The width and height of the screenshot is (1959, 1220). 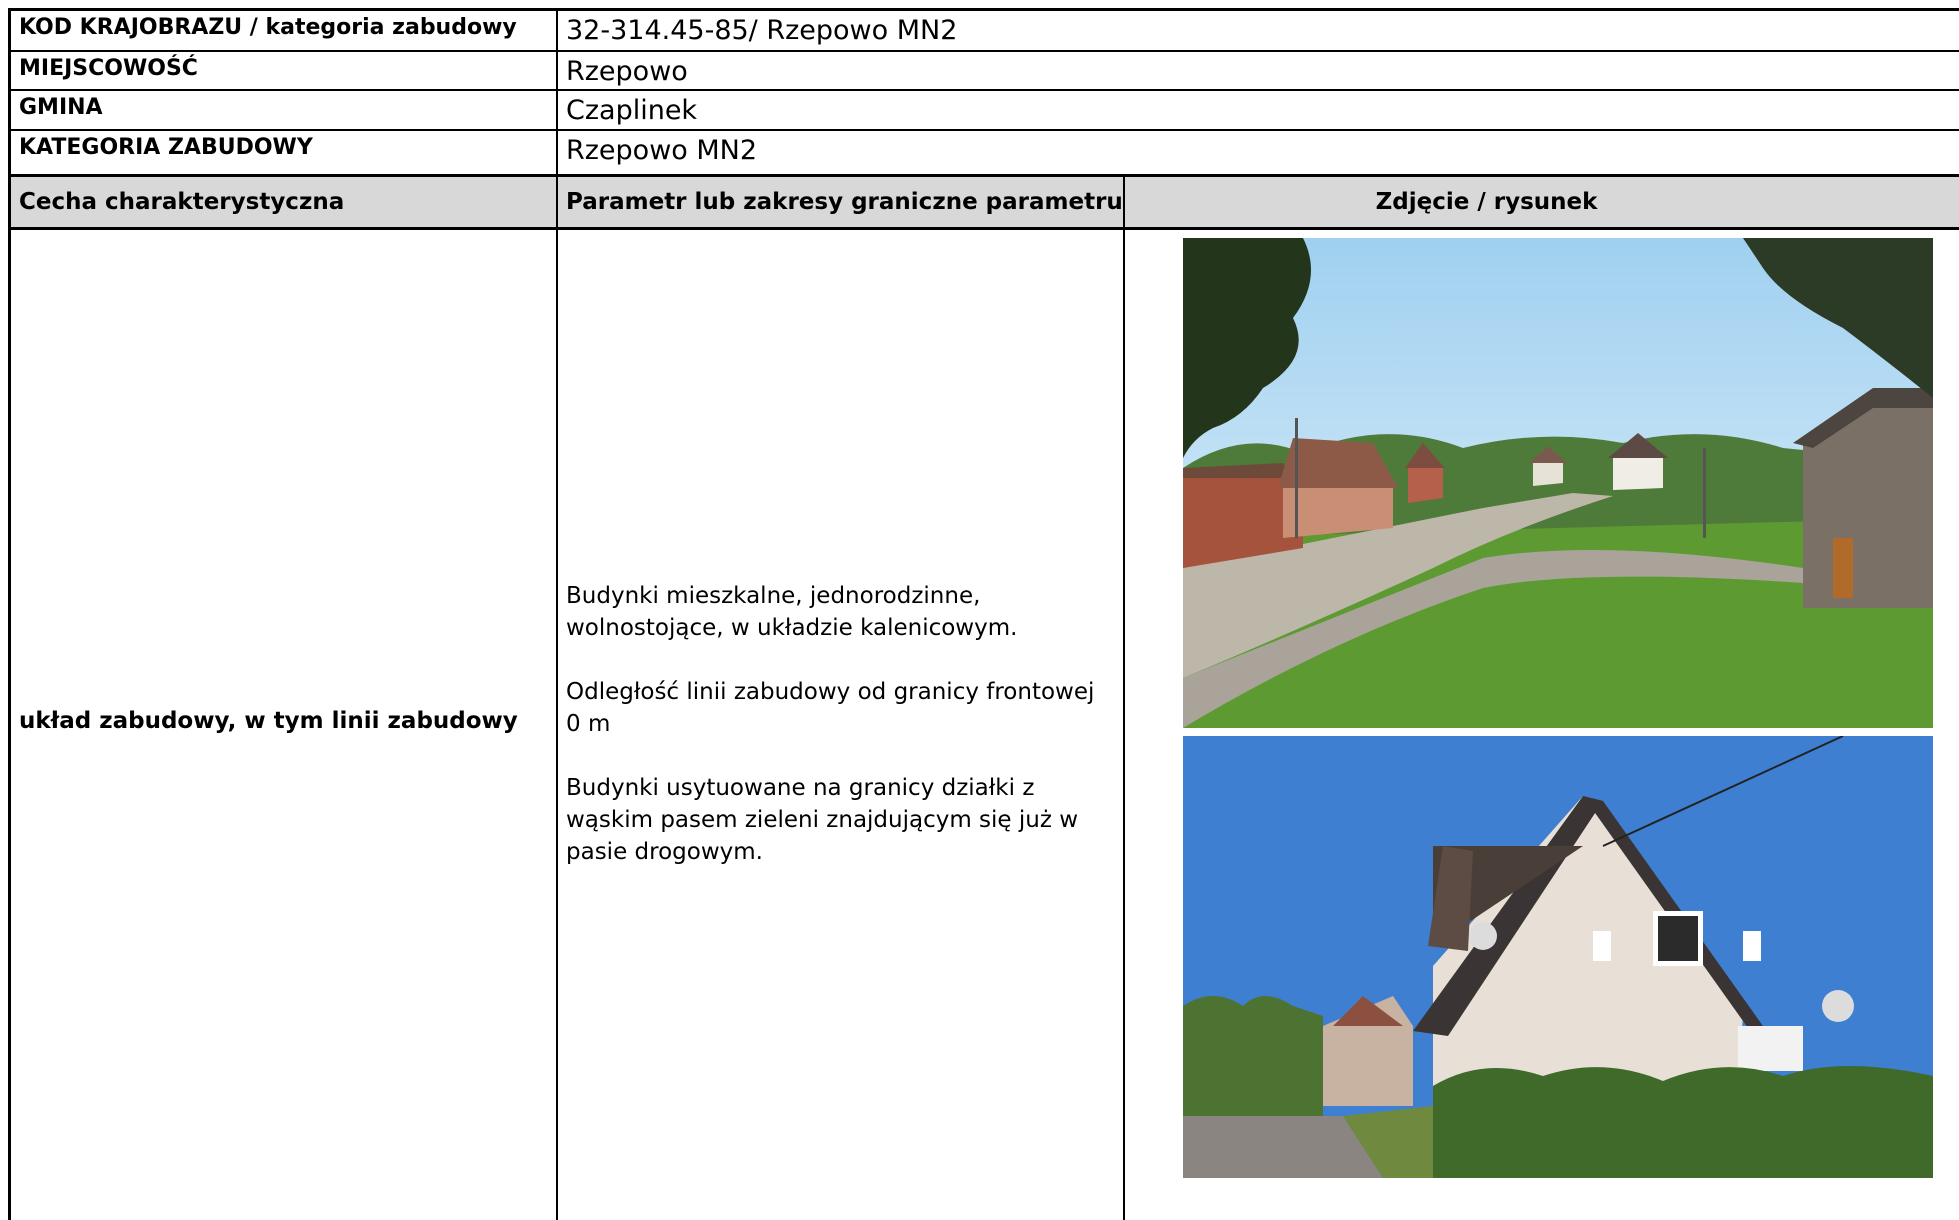 What do you see at coordinates (983, 111) in the screenshot?
I see `info-row-commune: GMINA Czaplinek` at bounding box center [983, 111].